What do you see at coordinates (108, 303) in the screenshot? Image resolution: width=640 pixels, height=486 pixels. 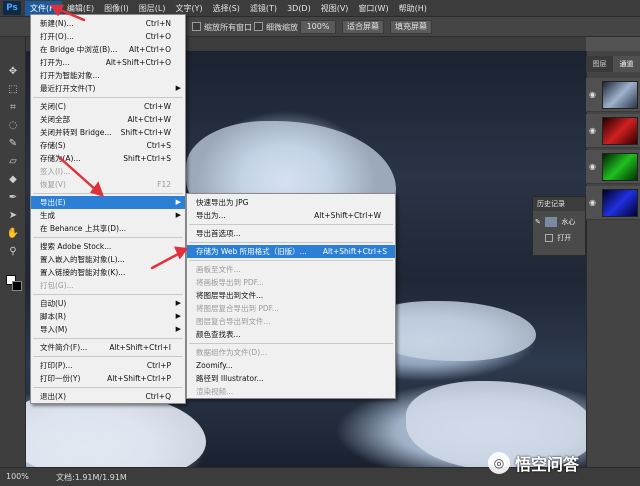 I see `menu-item-automate: 自动(U) ▶` at bounding box center [108, 303].